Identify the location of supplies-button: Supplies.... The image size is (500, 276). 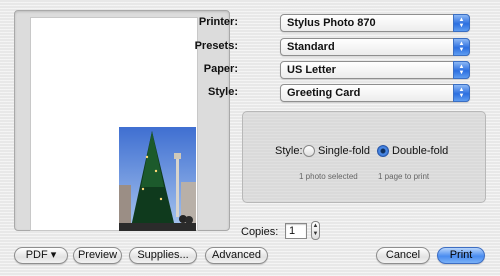
(163, 255).